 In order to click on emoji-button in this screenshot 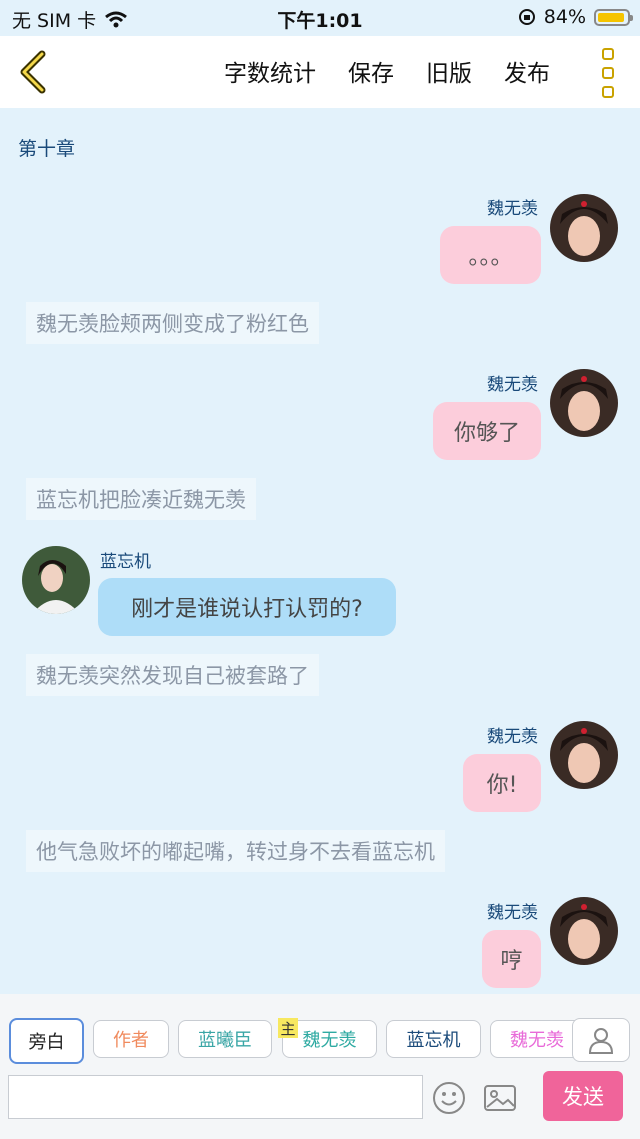, I will do `click(449, 1098)`.